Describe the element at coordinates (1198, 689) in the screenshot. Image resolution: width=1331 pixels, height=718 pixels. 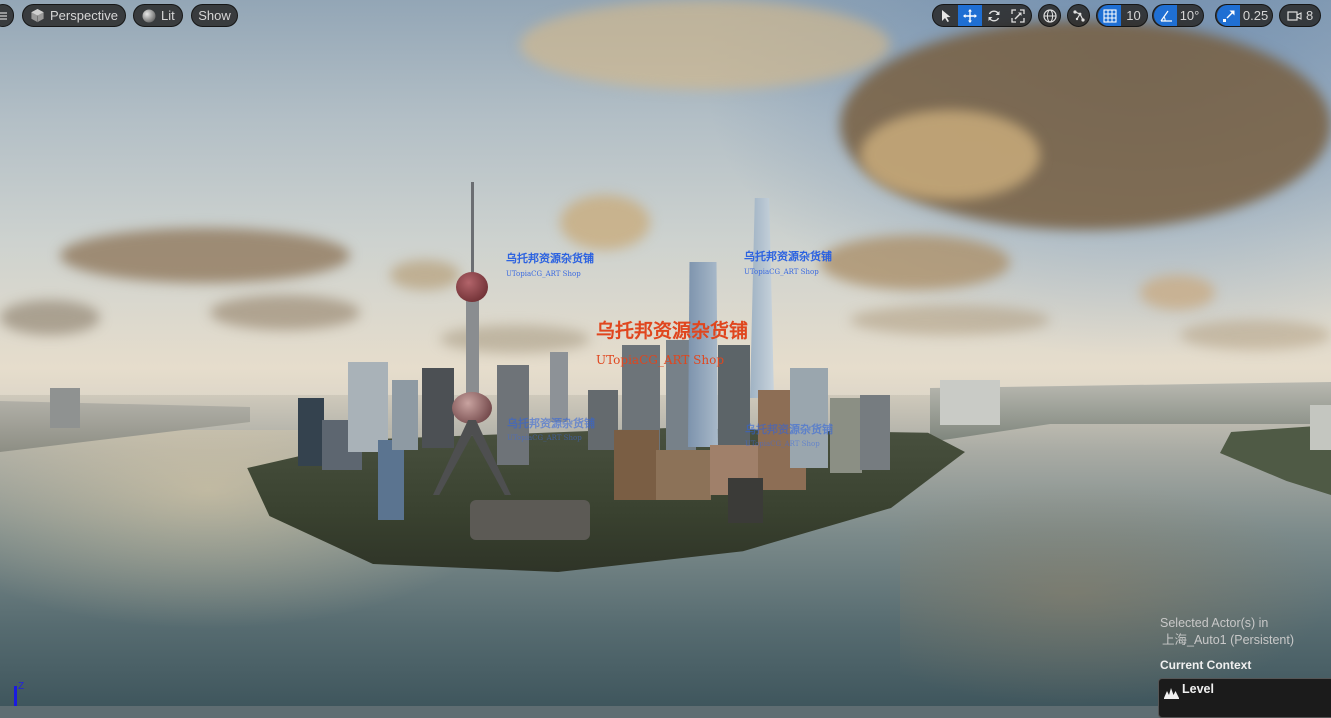
I see `level-label: Level` at that location.